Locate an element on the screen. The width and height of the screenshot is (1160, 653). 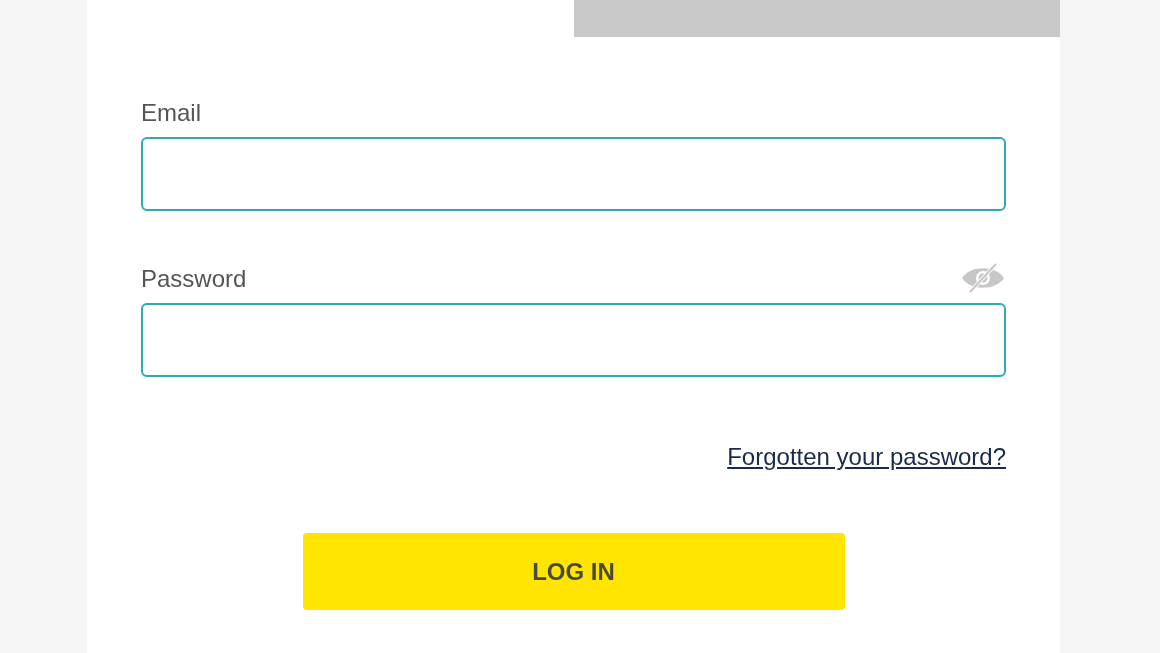
hidden-eye-icon is located at coordinates (983, 278).